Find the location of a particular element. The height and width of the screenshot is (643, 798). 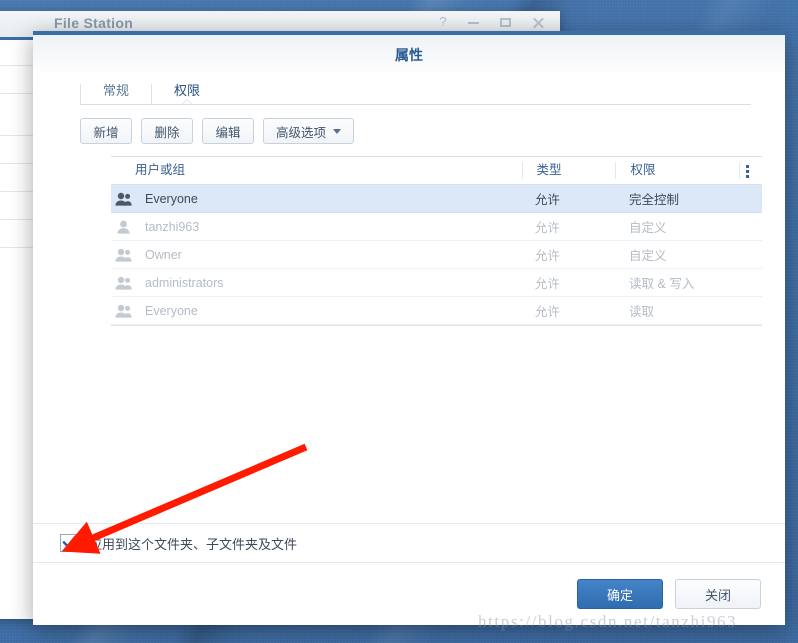

dialog-header: 属性 is located at coordinates (409, 54).